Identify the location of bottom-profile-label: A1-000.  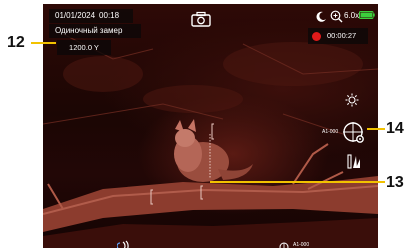
(301, 245).